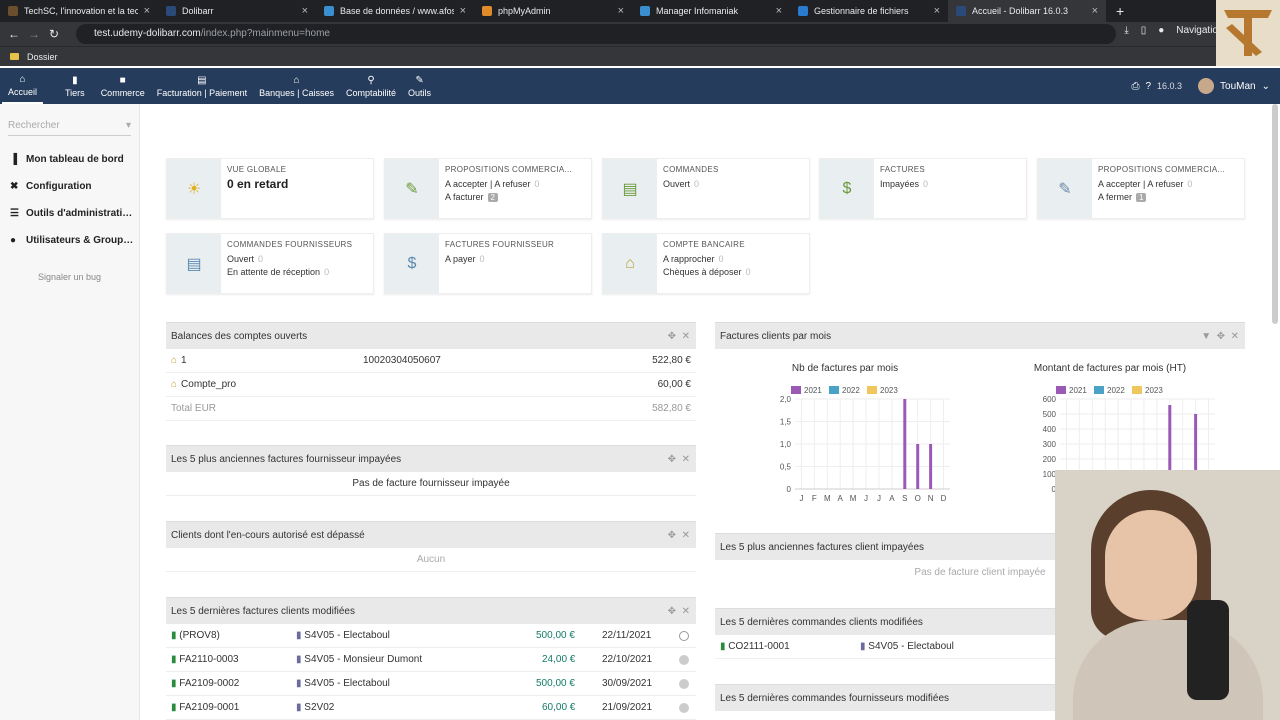 The width and height of the screenshot is (1280, 720). I want to click on box-line: A payer, so click(460, 259).